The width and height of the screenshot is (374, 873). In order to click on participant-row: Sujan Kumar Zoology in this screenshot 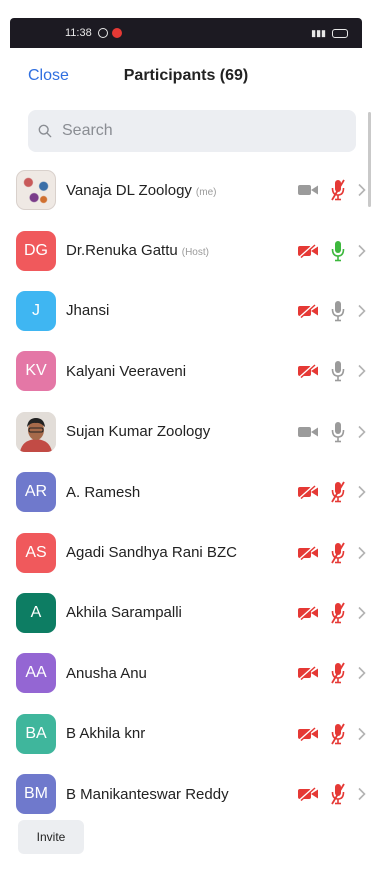, I will do `click(188, 432)`.